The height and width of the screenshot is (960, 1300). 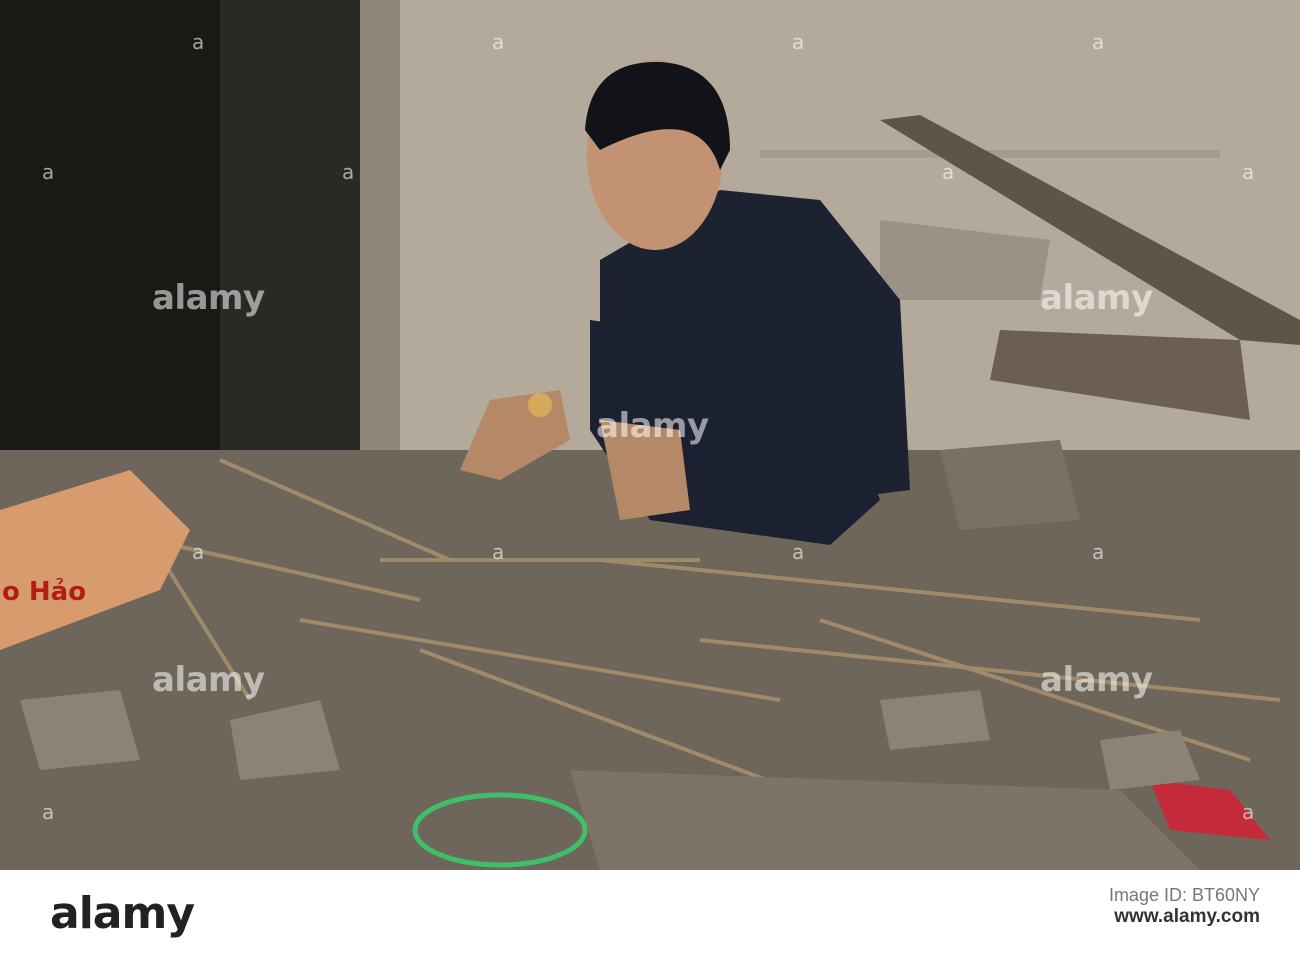 What do you see at coordinates (44, 591) in the screenshot?
I see `box-print: o Hảo` at bounding box center [44, 591].